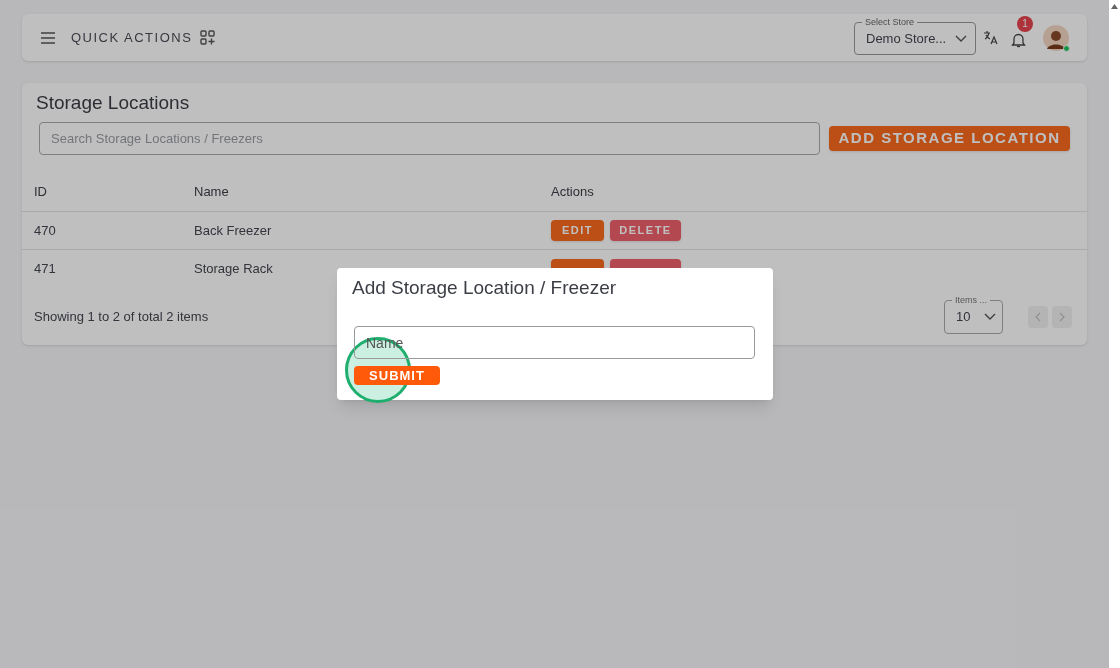 This screenshot has height=668, width=1120. What do you see at coordinates (890, 22) in the screenshot?
I see `store-select-label: Select Store` at bounding box center [890, 22].